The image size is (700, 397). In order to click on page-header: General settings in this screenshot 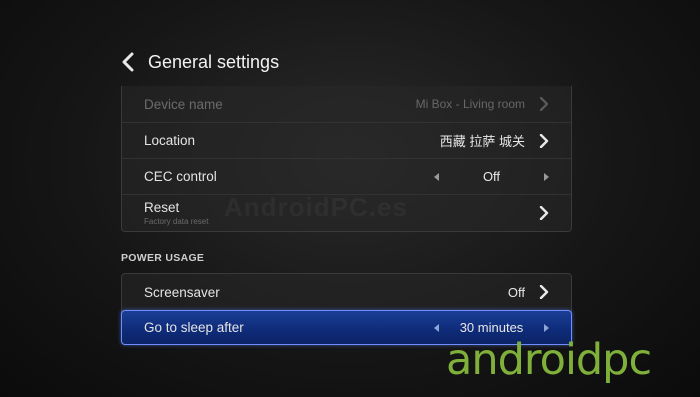, I will do `click(199, 62)`.